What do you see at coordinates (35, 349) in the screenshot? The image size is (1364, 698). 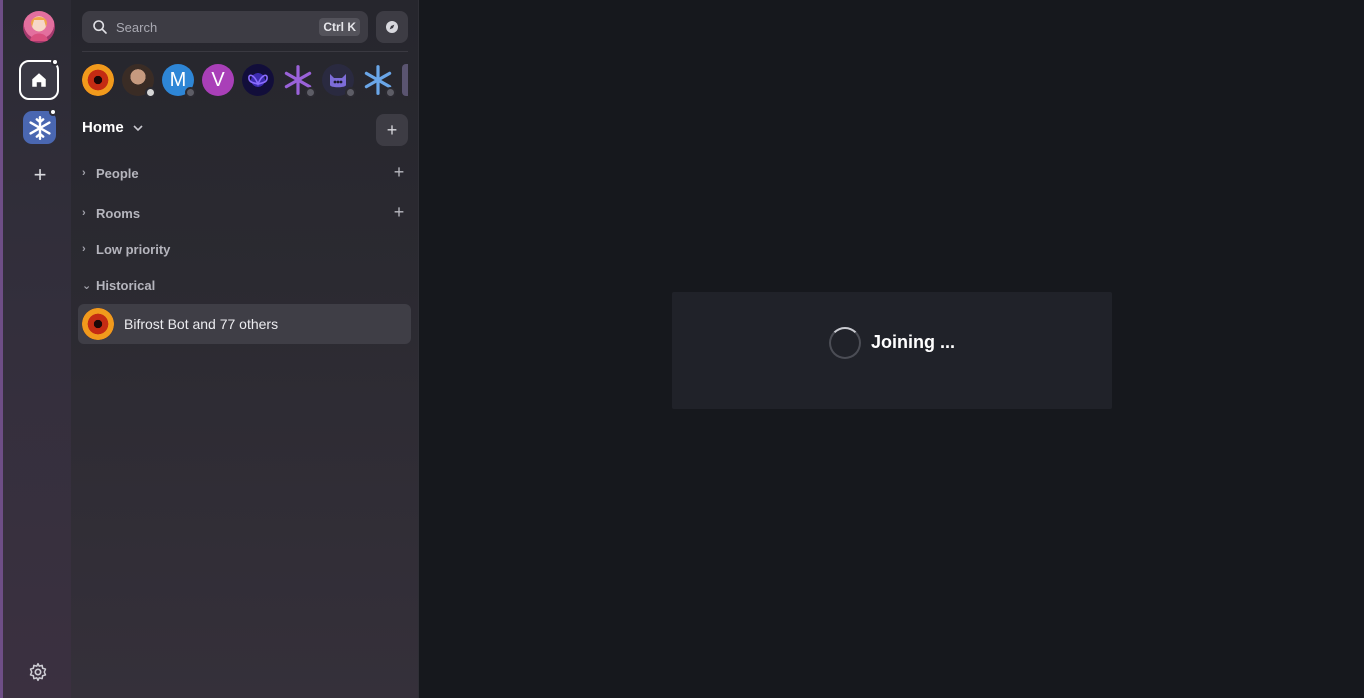 I see `space-rail: +` at bounding box center [35, 349].